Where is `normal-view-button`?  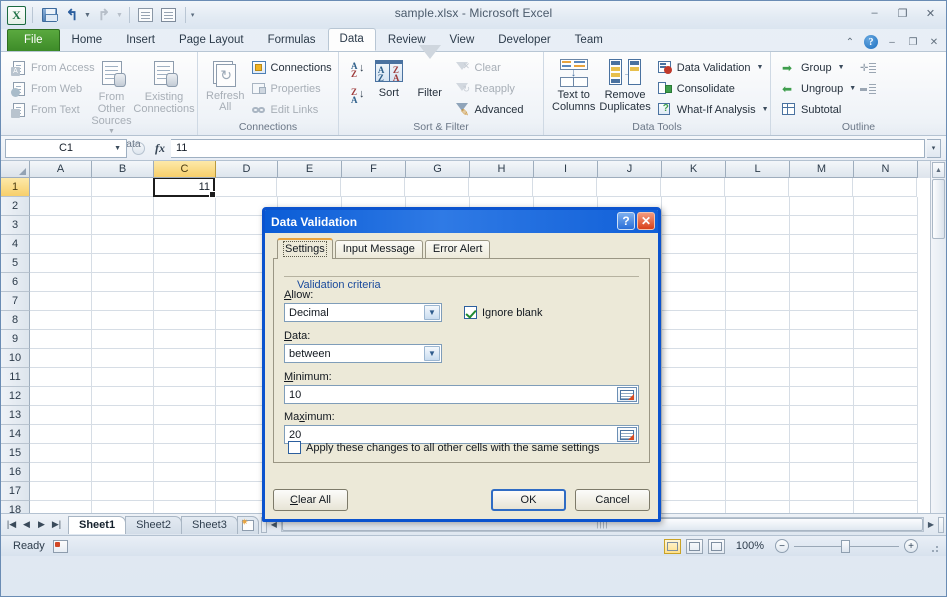
normal-view-button is located at coordinates (672, 546).